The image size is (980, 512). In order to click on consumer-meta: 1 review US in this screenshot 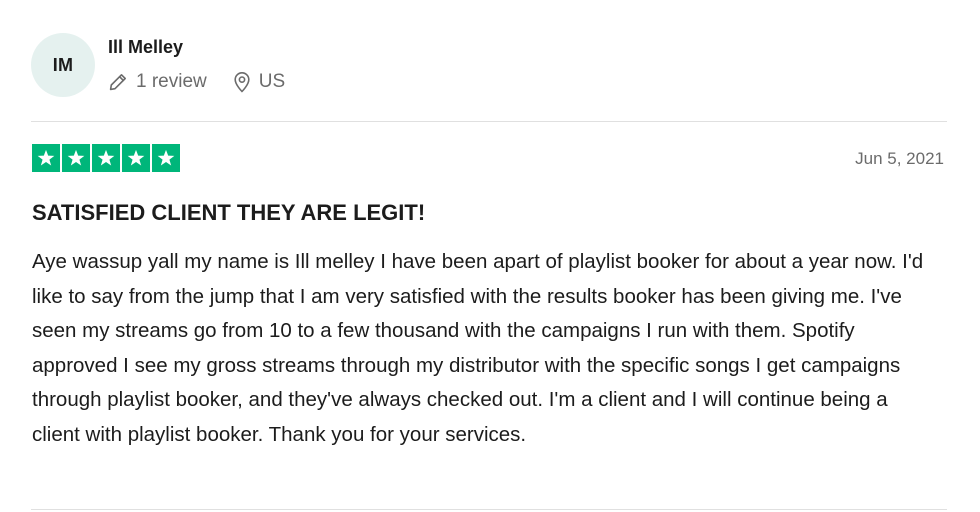, I will do `click(196, 82)`.